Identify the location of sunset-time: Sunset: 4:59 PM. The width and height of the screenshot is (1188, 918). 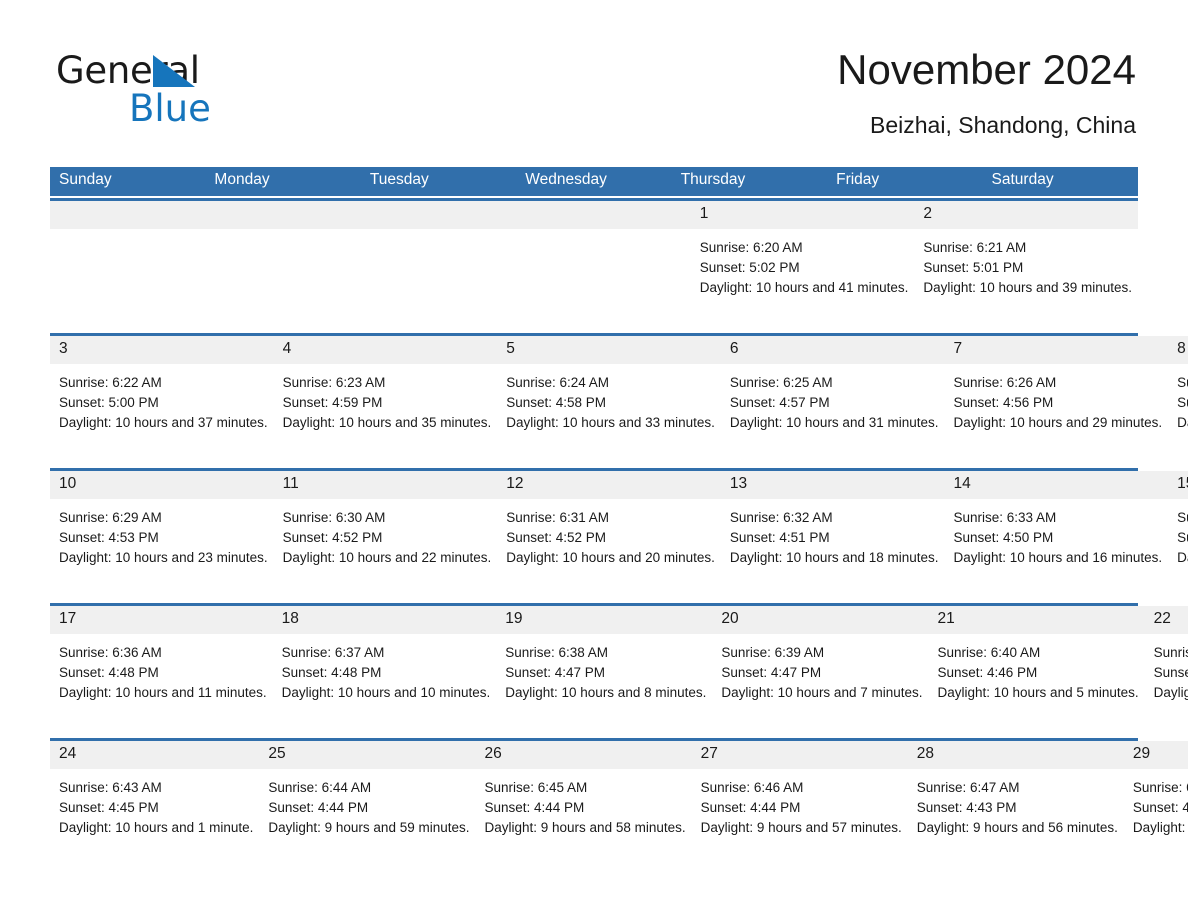
(332, 402).